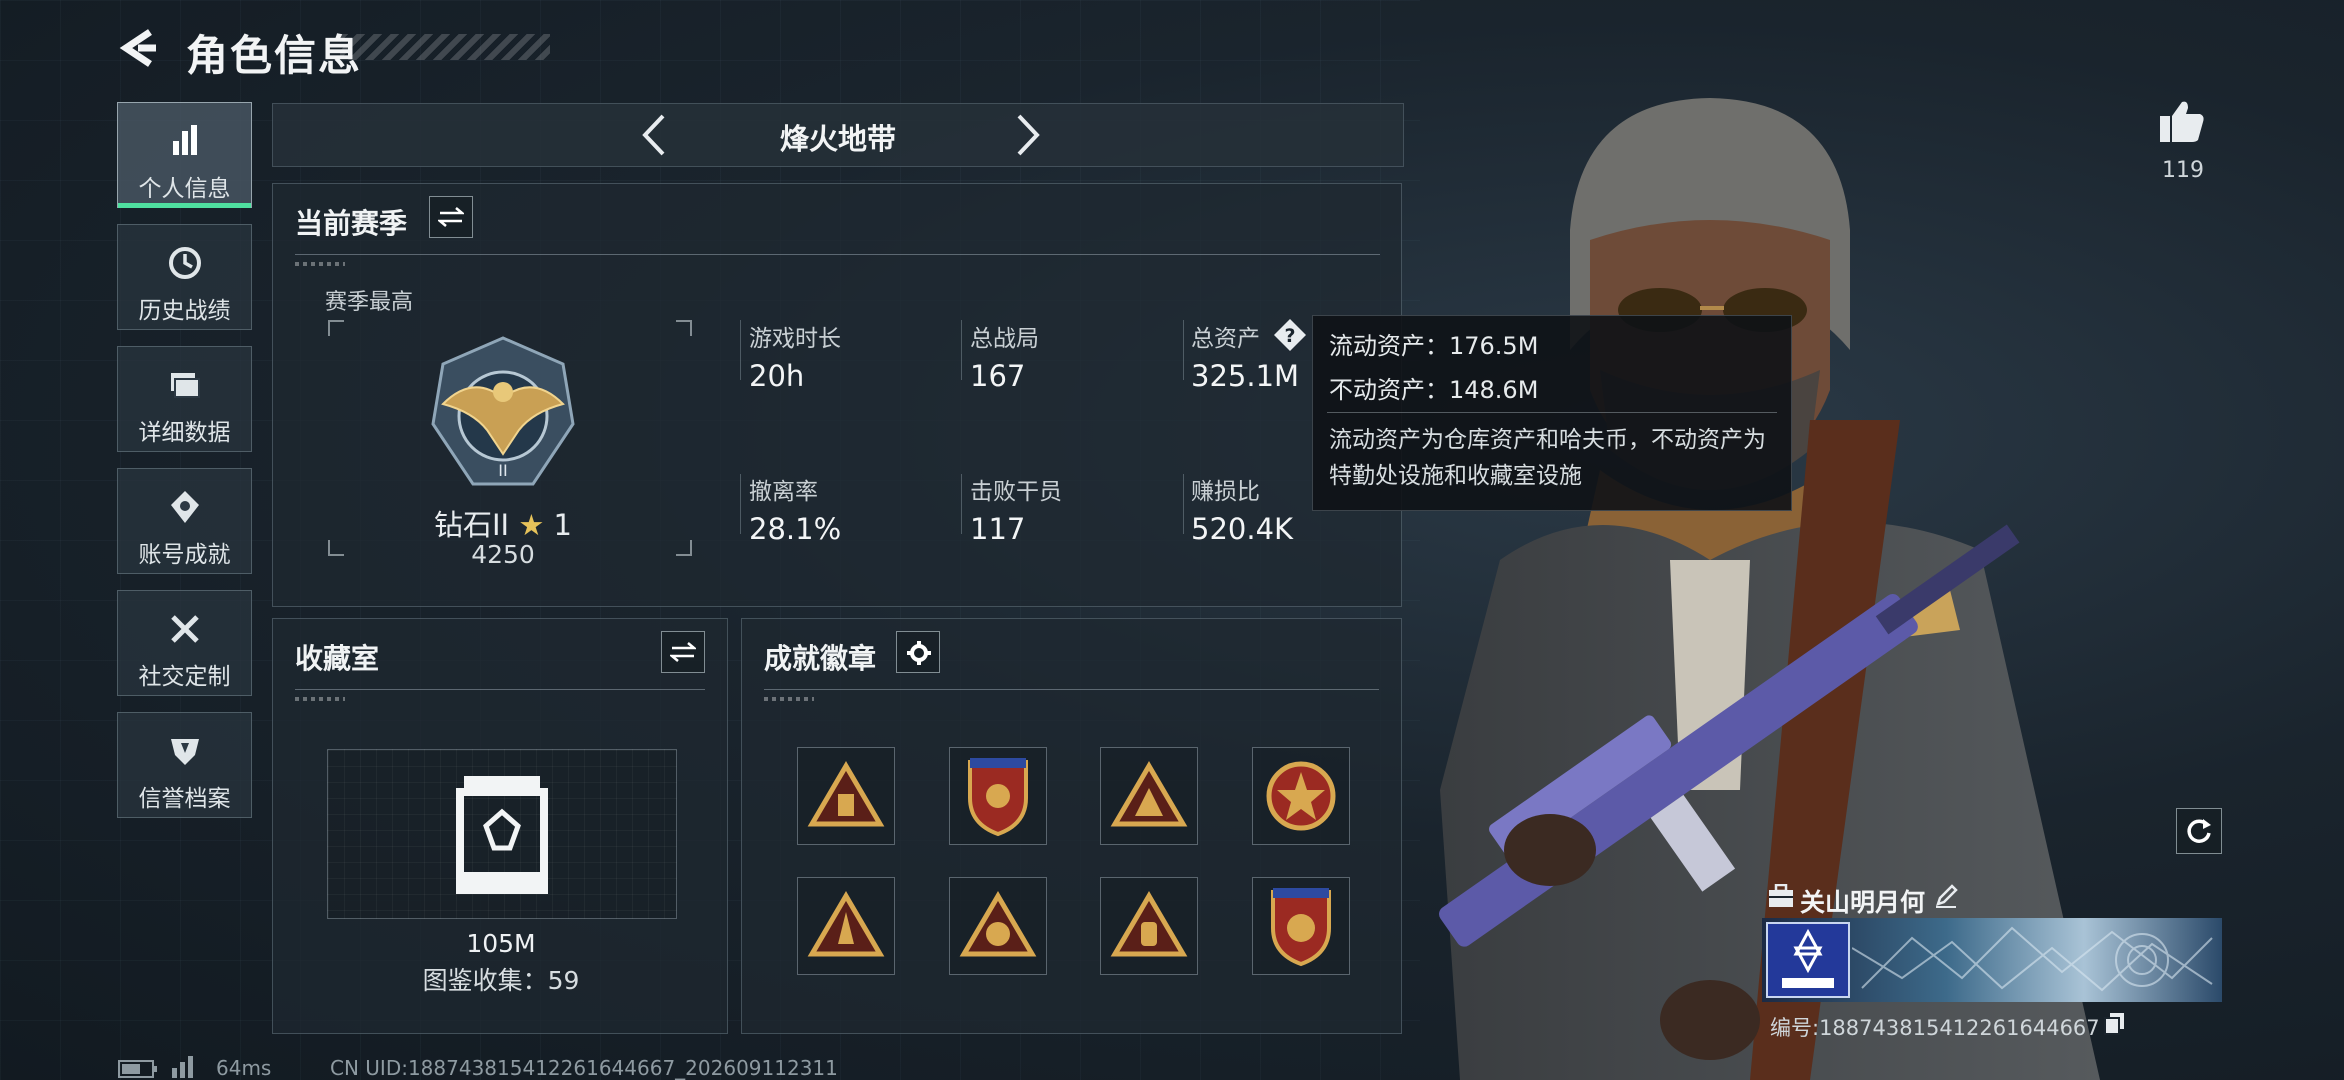 The height and width of the screenshot is (1080, 2344). I want to click on season-best-label: 赛季最高, so click(369, 302).